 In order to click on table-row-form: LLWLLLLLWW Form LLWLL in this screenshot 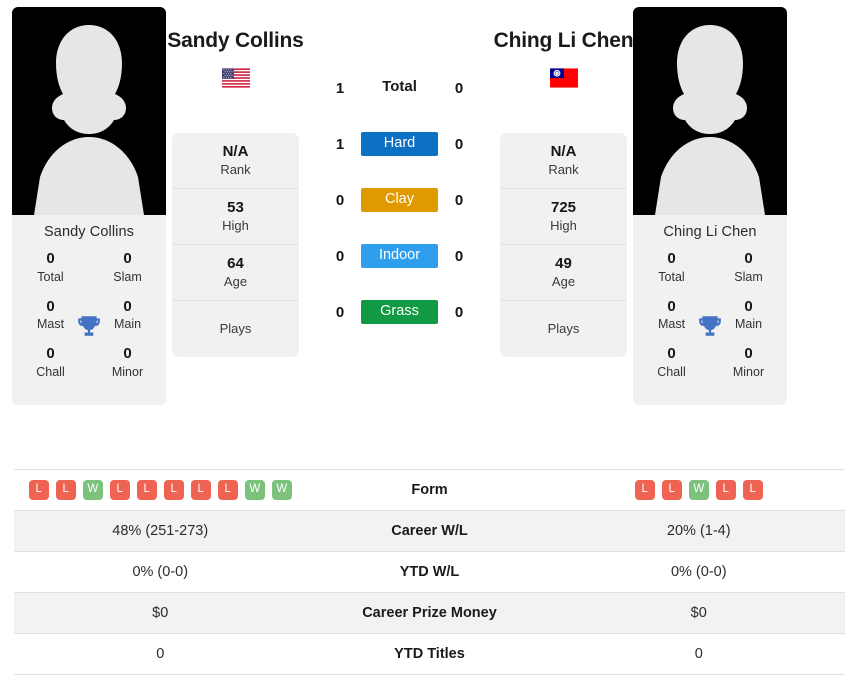, I will do `click(429, 490)`.